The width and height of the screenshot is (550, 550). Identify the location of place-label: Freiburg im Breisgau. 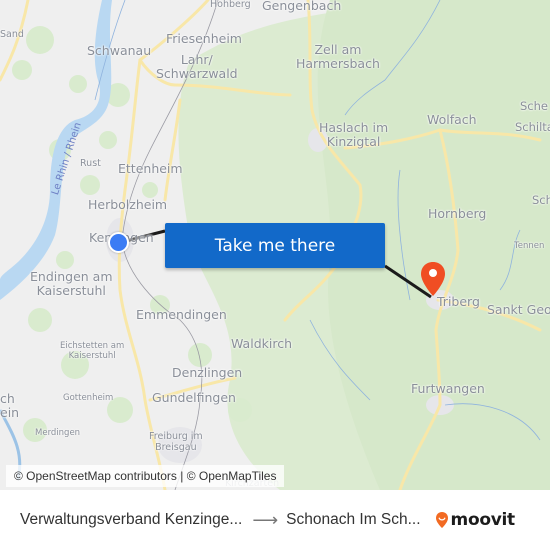
(176, 442).